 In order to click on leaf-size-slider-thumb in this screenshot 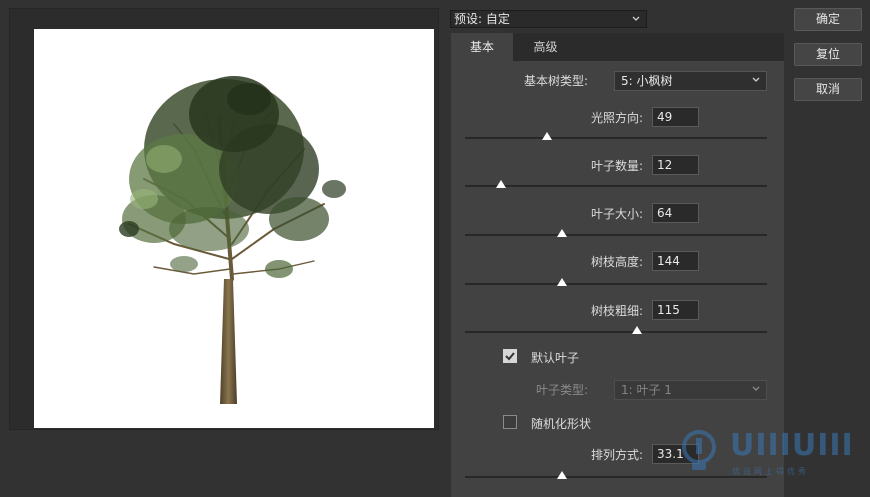, I will do `click(561, 233)`.